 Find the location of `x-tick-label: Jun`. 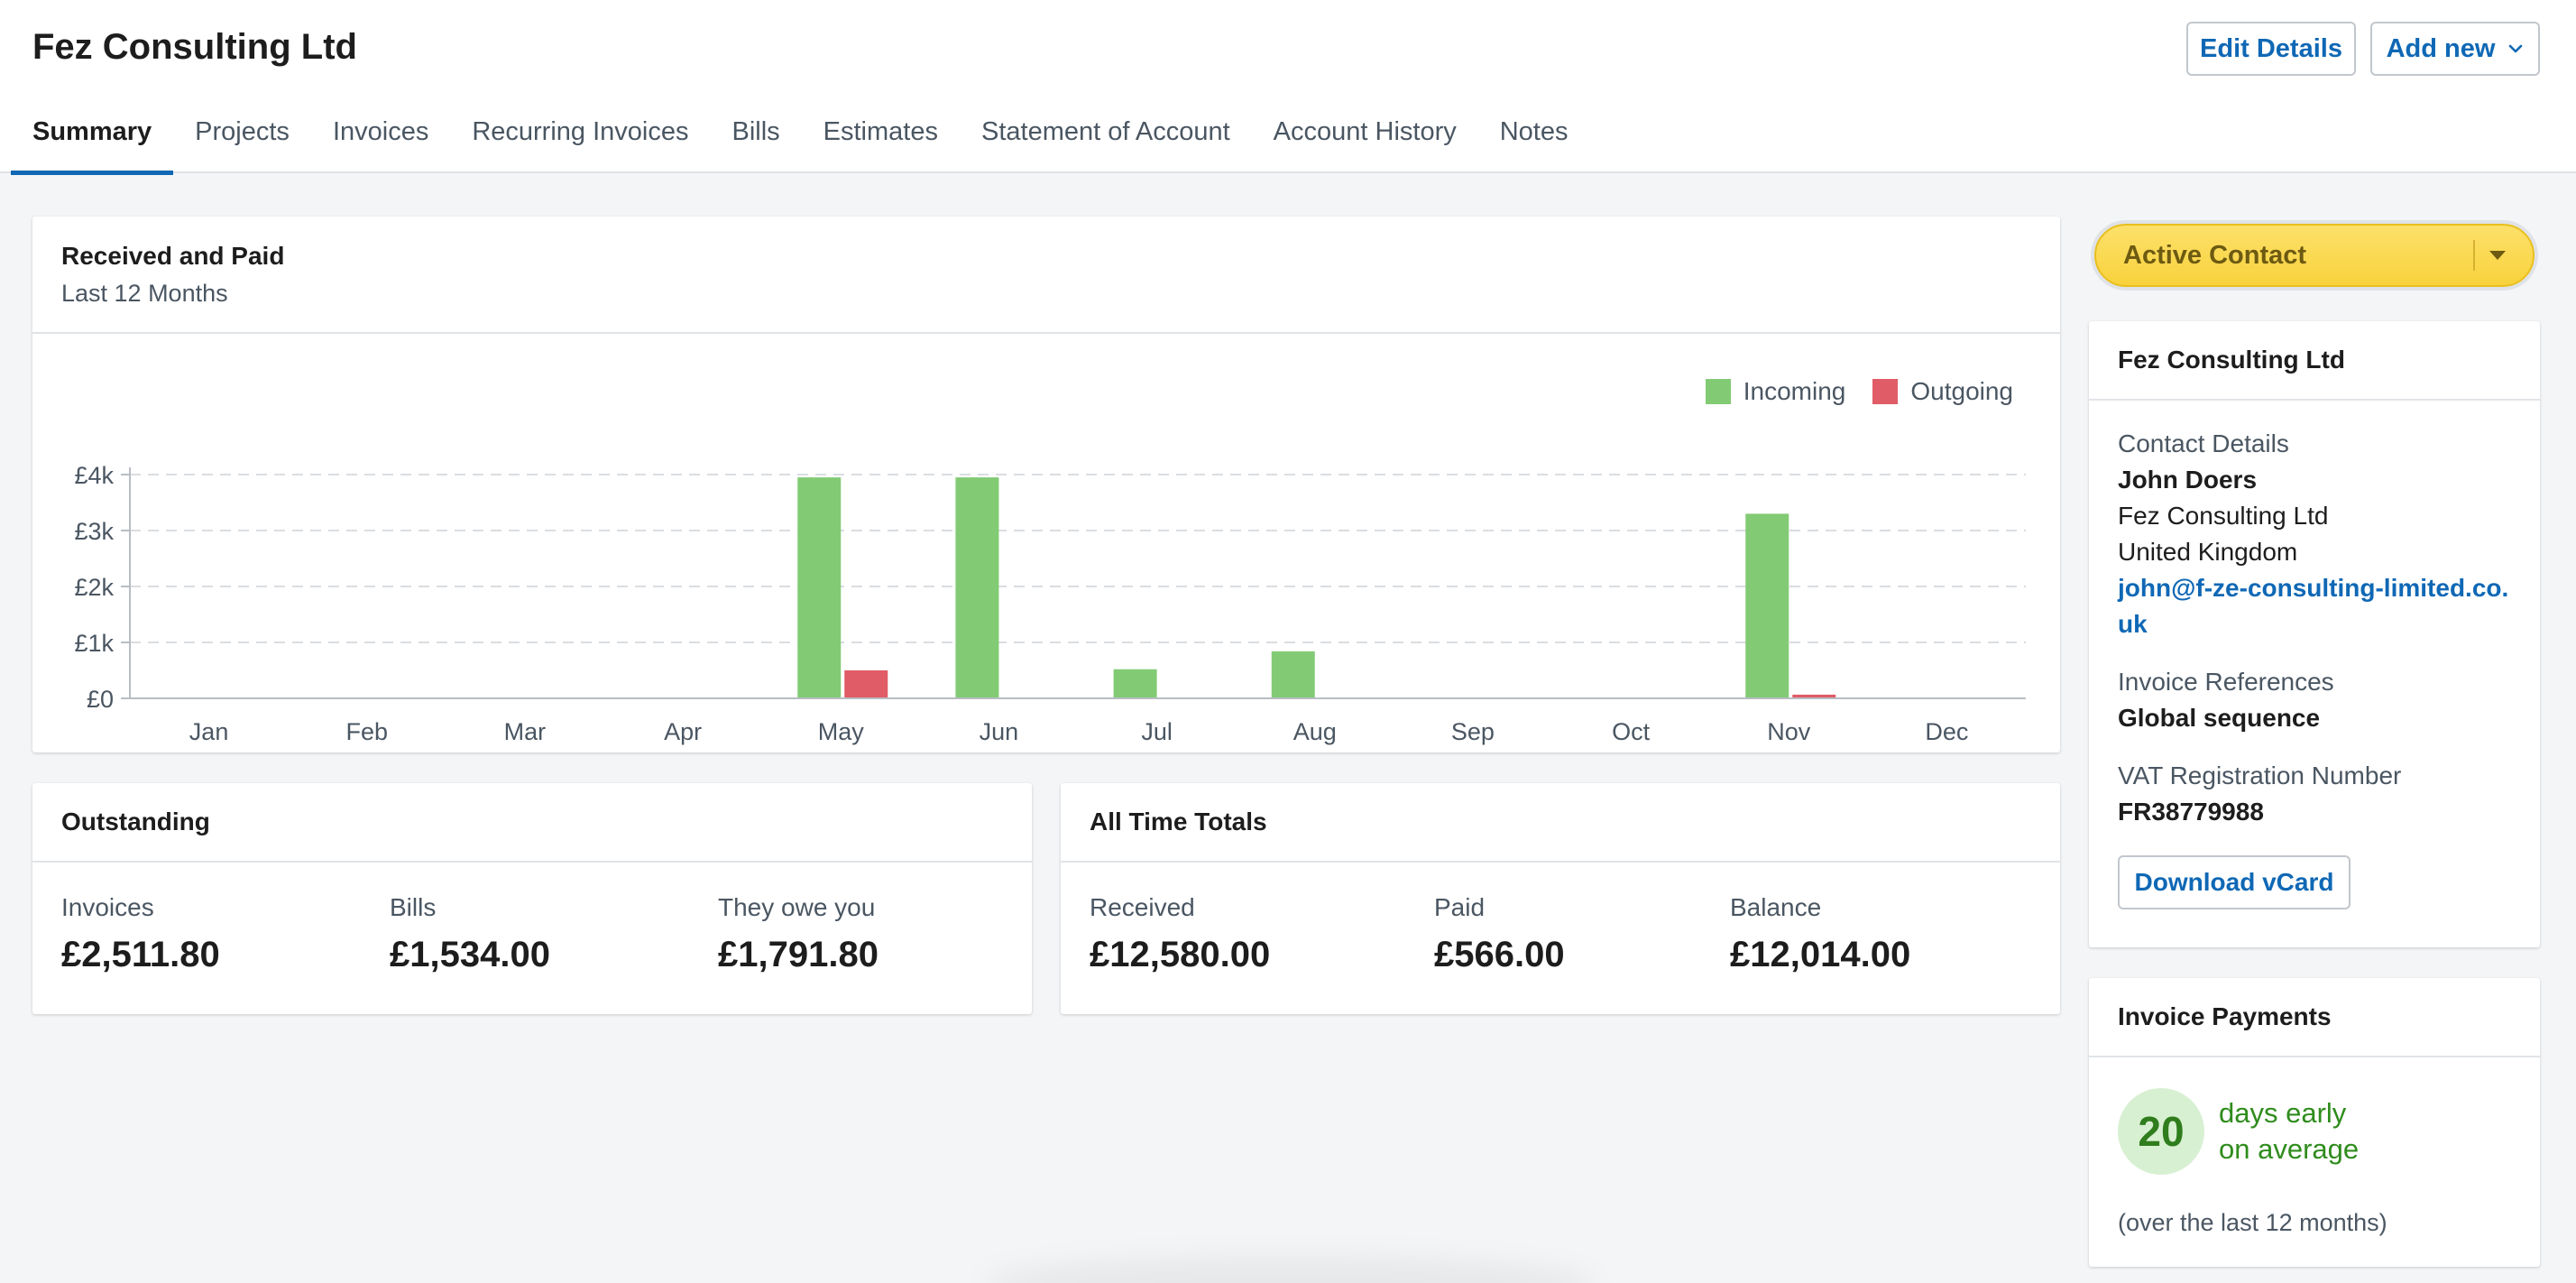

x-tick-label: Jun is located at coordinates (1000, 731).